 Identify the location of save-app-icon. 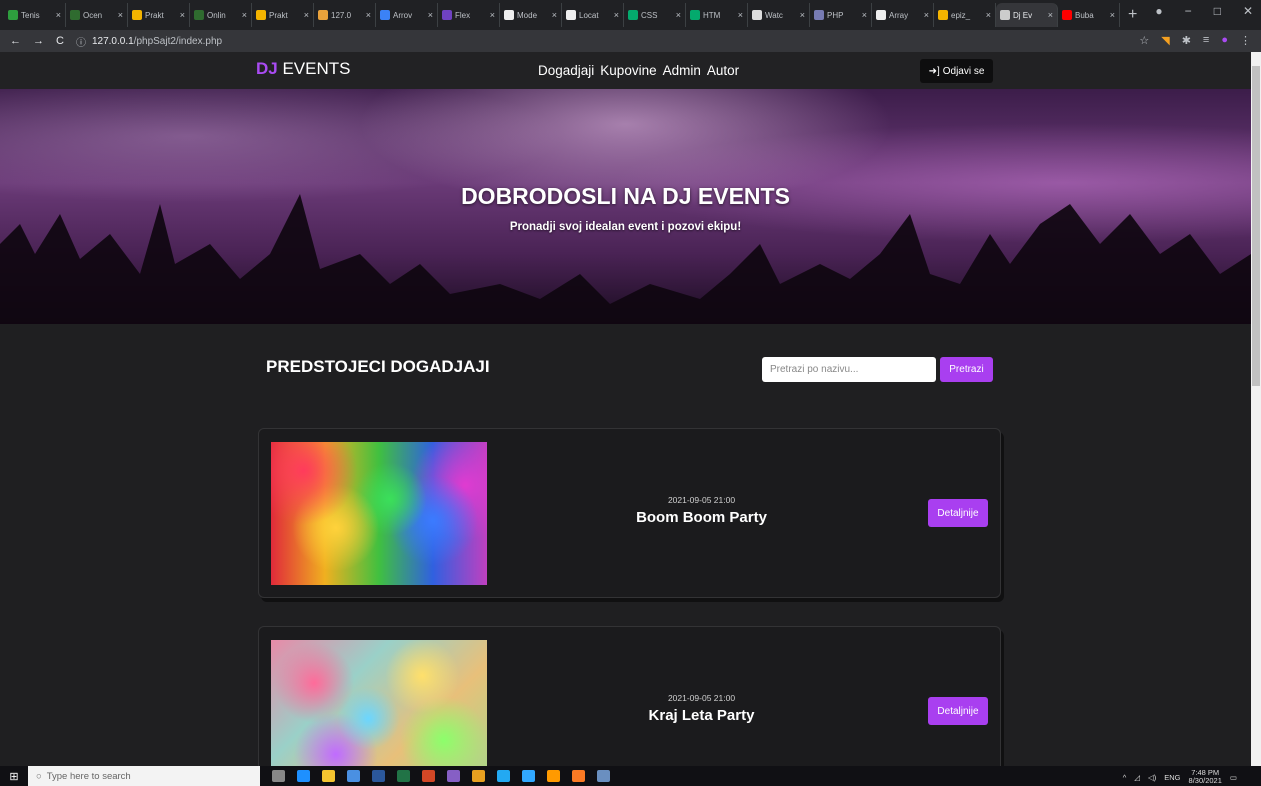
(353, 776).